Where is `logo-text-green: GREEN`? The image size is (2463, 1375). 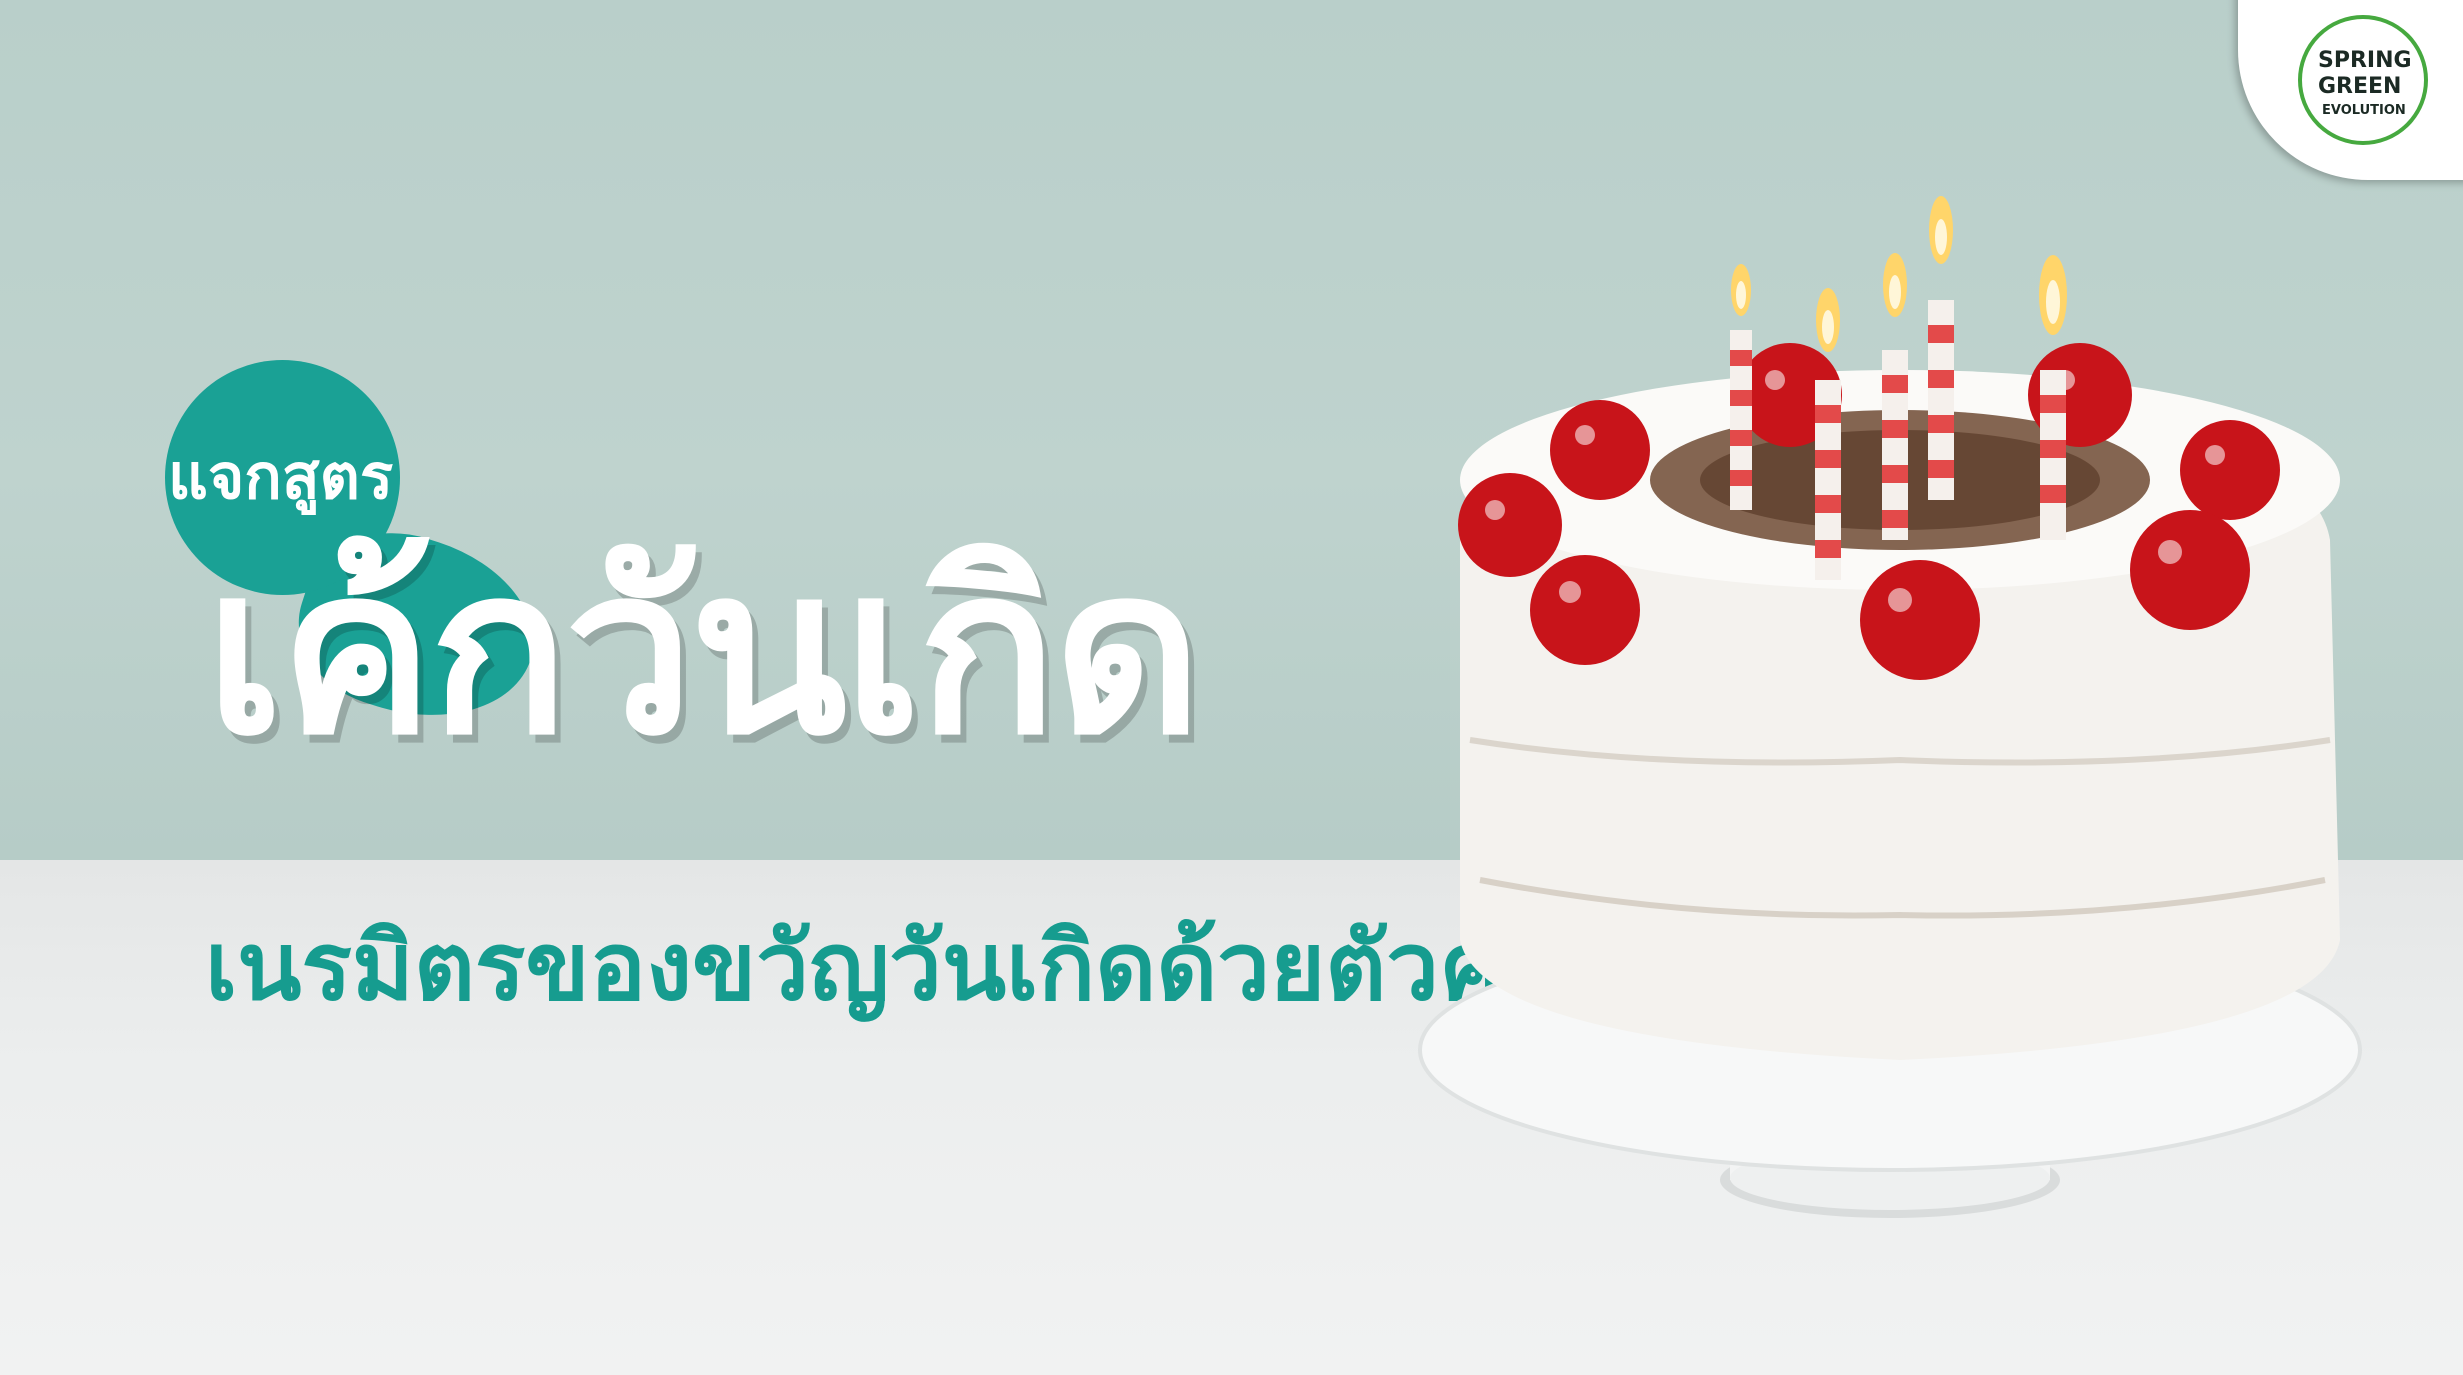 logo-text-green: GREEN is located at coordinates (2360, 86).